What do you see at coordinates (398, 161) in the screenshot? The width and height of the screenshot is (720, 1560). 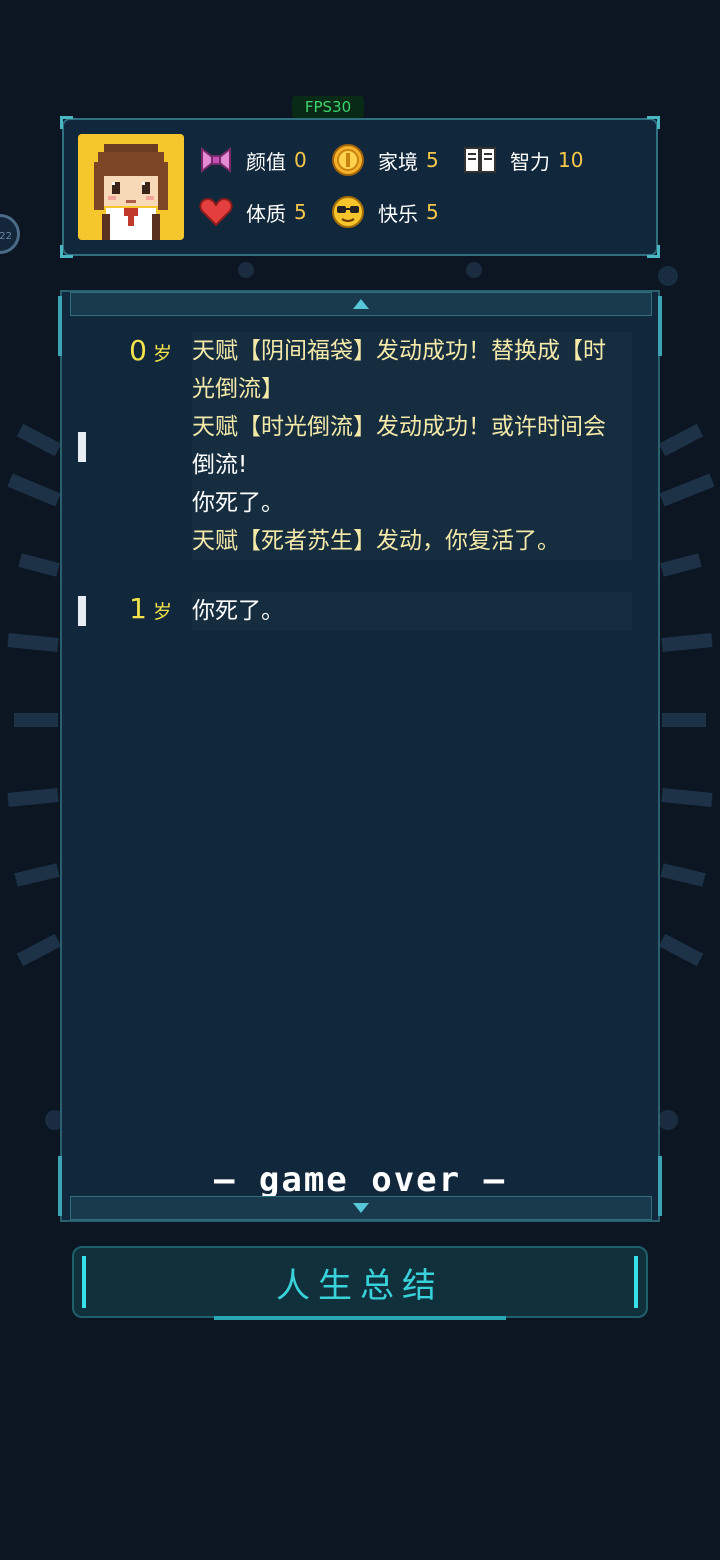 I see `stat-label: 家境` at bounding box center [398, 161].